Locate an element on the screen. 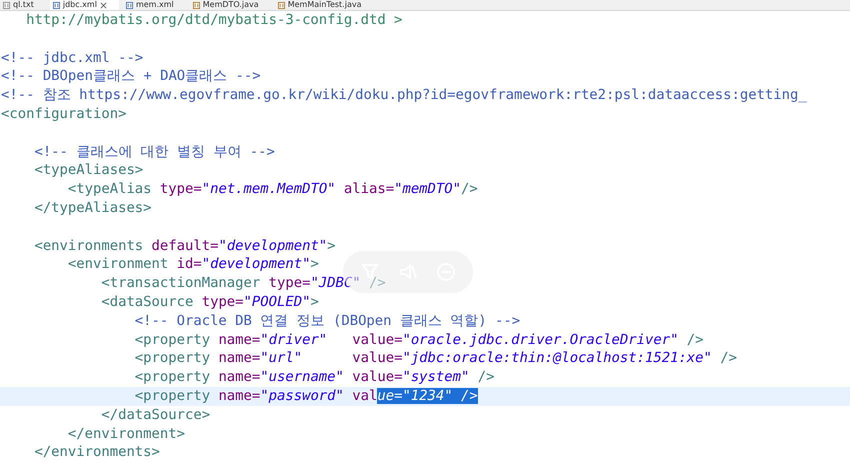  code-line: </dataSource> is located at coordinates (155, 415).